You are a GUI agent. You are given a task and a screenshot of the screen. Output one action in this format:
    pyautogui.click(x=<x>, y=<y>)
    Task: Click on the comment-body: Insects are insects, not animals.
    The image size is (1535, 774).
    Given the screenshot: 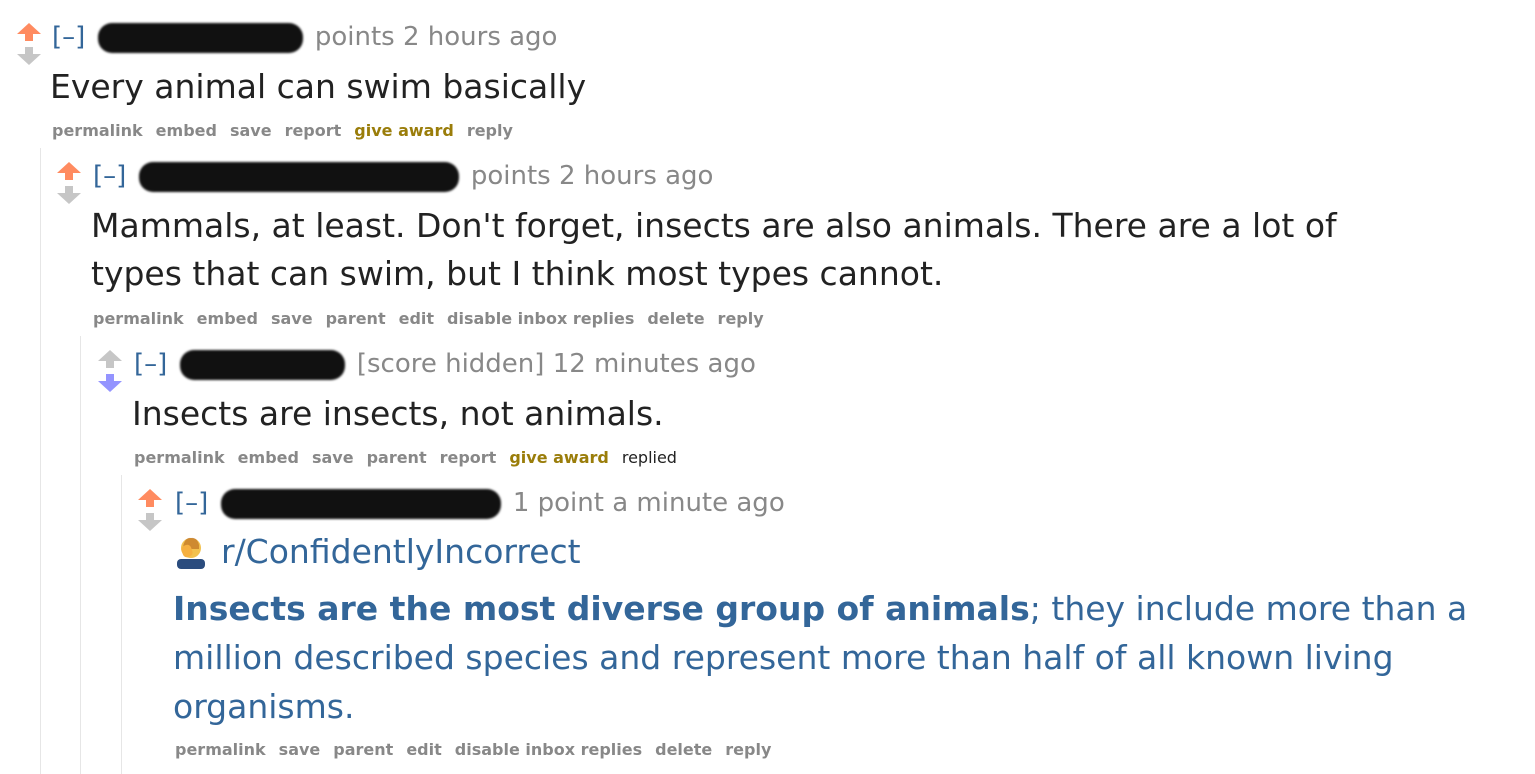 What is the action you would take?
    pyautogui.click(x=398, y=413)
    